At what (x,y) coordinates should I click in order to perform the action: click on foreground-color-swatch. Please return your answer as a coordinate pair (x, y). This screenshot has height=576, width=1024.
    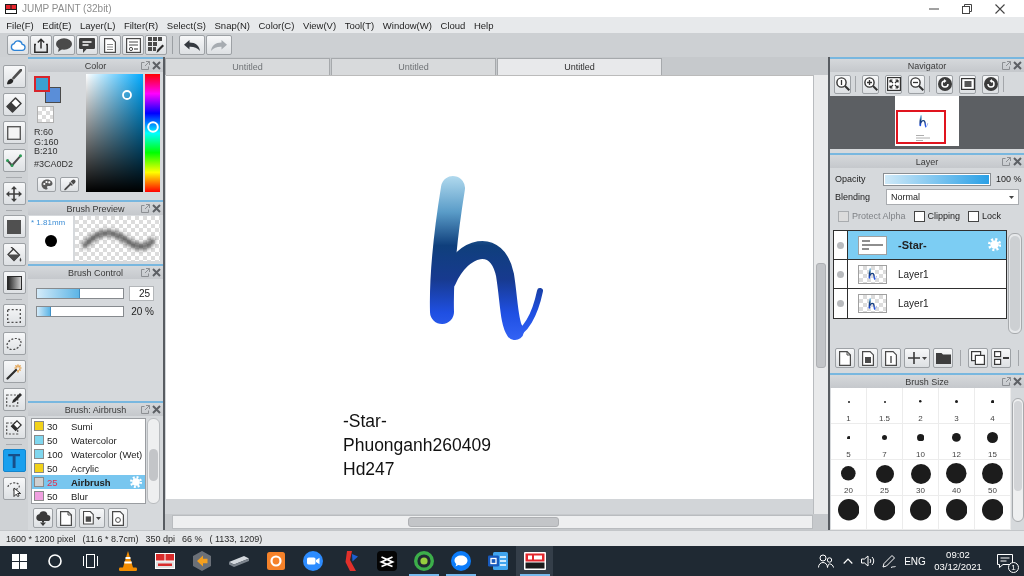
    Looking at the image, I should click on (42, 84).